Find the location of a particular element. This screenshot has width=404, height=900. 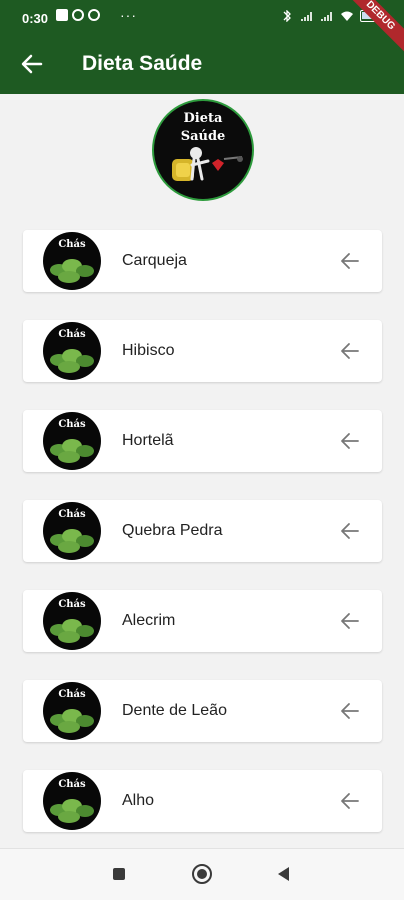

back-button is located at coordinates (32, 64).